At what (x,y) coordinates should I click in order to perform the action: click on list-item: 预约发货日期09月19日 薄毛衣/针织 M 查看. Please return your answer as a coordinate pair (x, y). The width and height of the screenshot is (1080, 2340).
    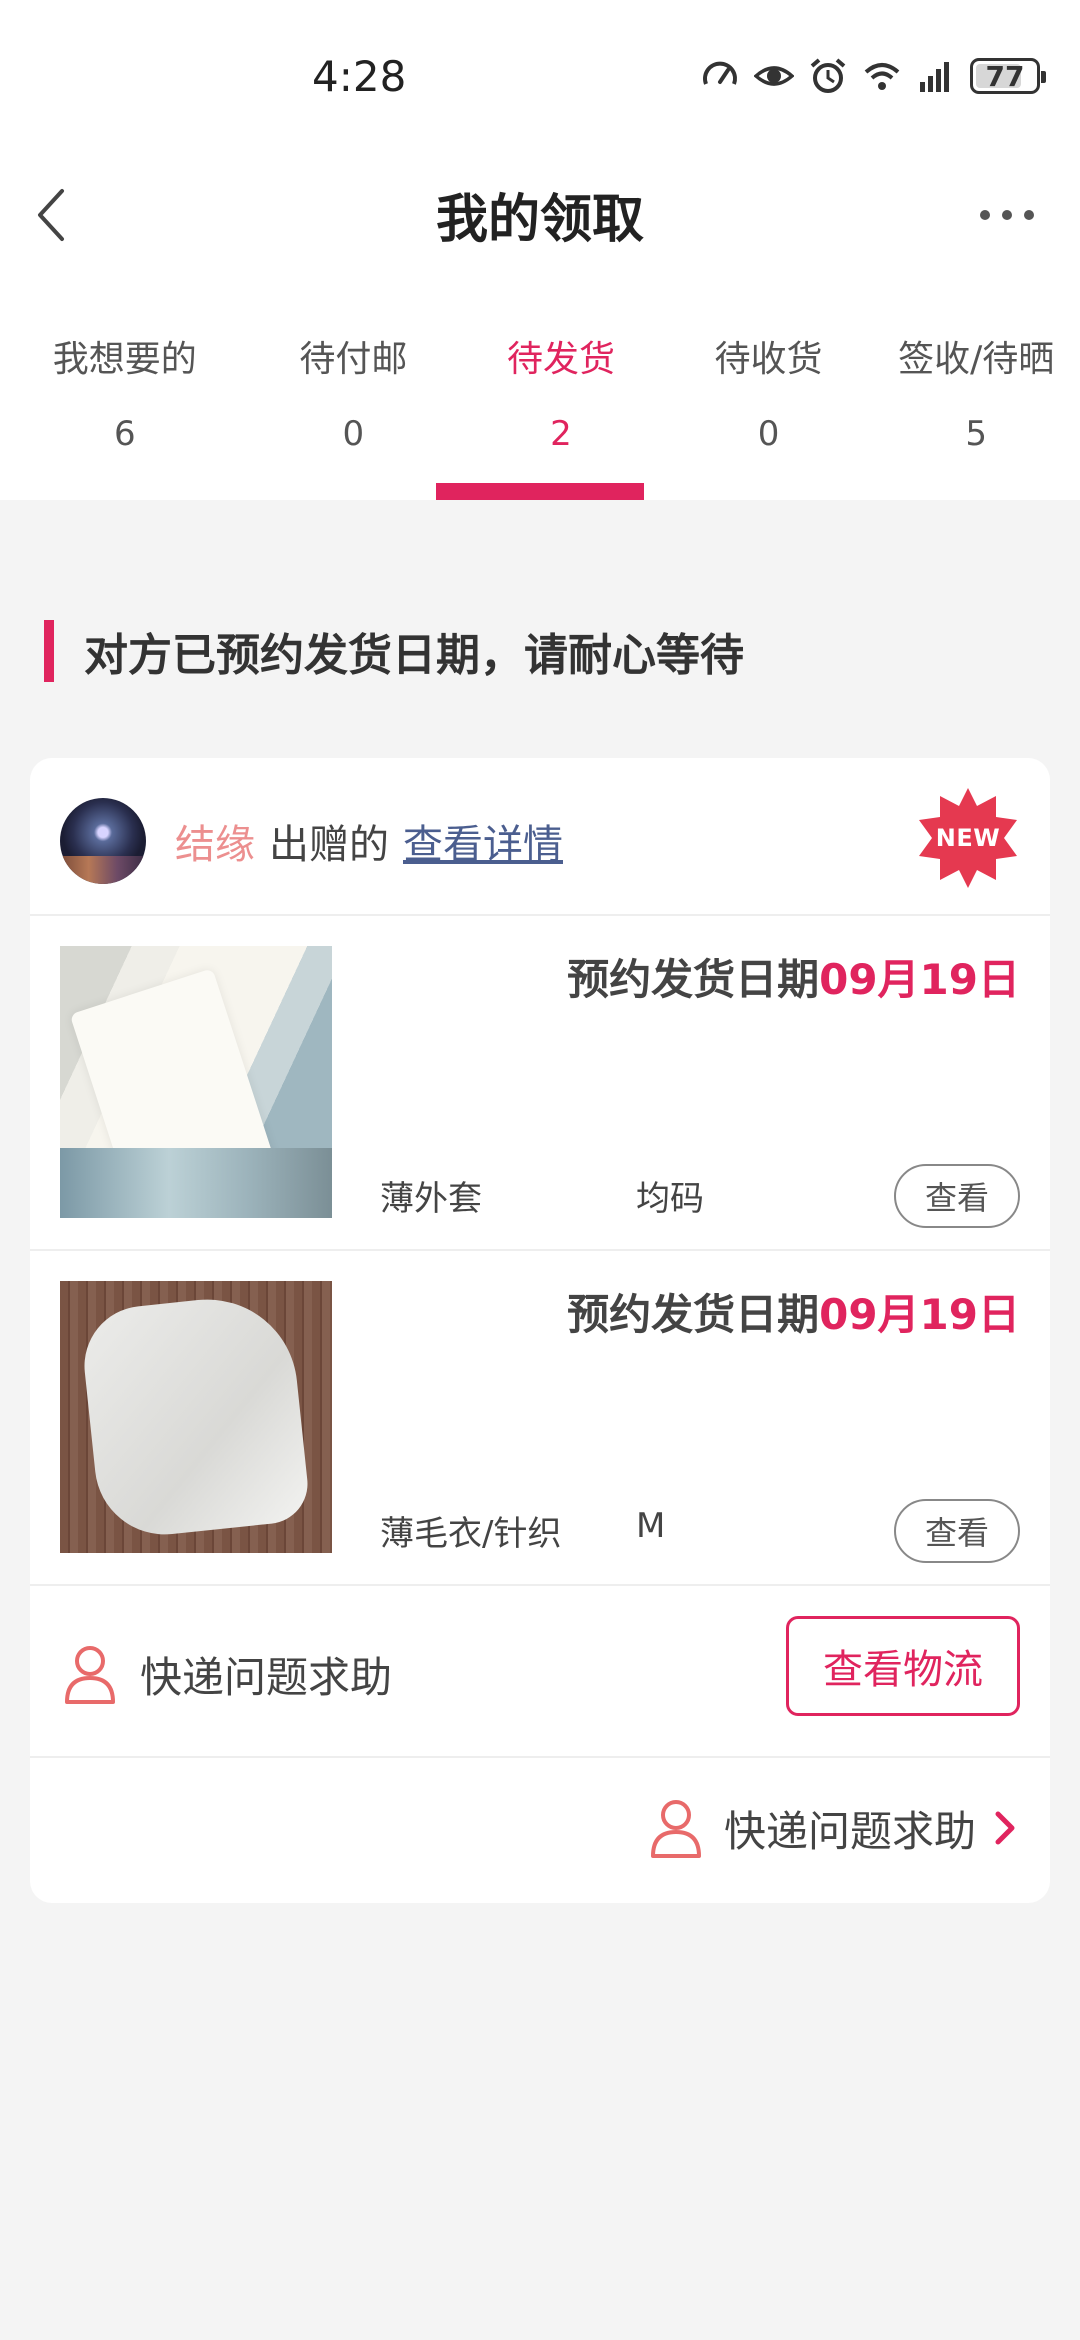
    Looking at the image, I should click on (540, 1418).